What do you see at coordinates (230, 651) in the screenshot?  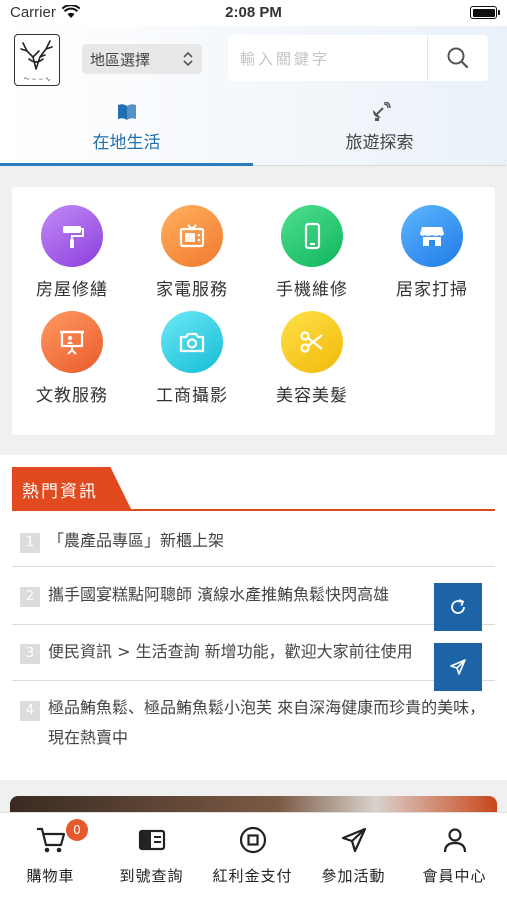 I see `news-text: 便民資訊 > 生活查詢 新增功能，歡迎大家前往使用` at bounding box center [230, 651].